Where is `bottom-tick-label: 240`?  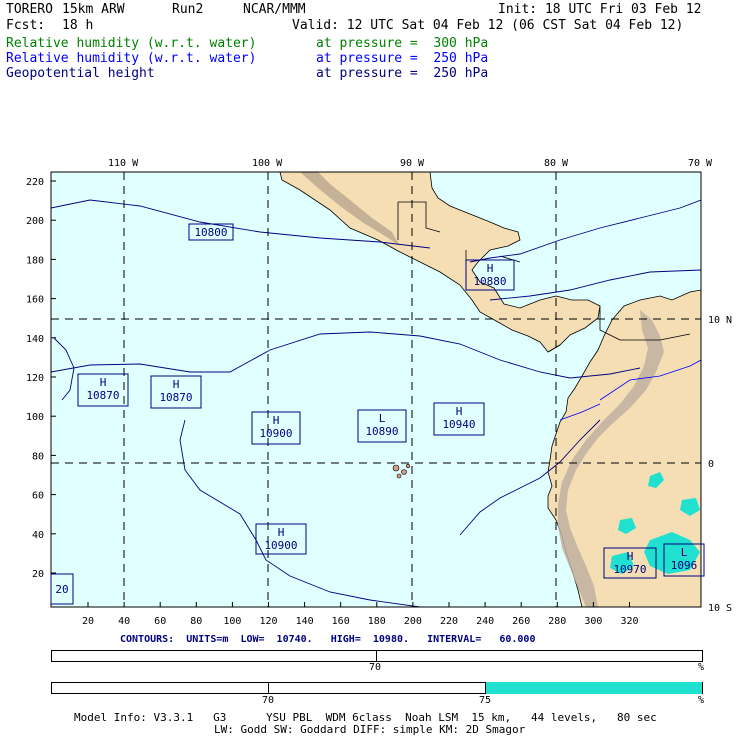 bottom-tick-label: 240 is located at coordinates (485, 621).